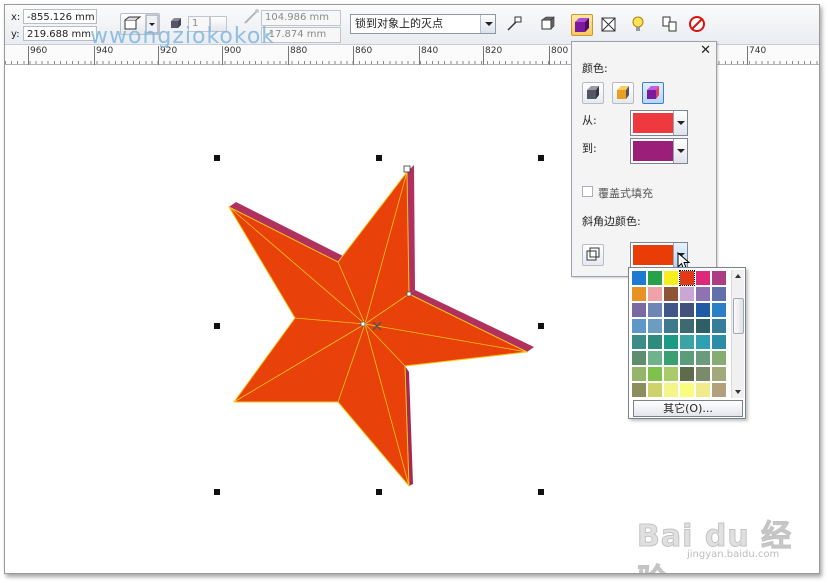  I want to click on y-position-field: y: 219.688 mm, so click(56, 33).